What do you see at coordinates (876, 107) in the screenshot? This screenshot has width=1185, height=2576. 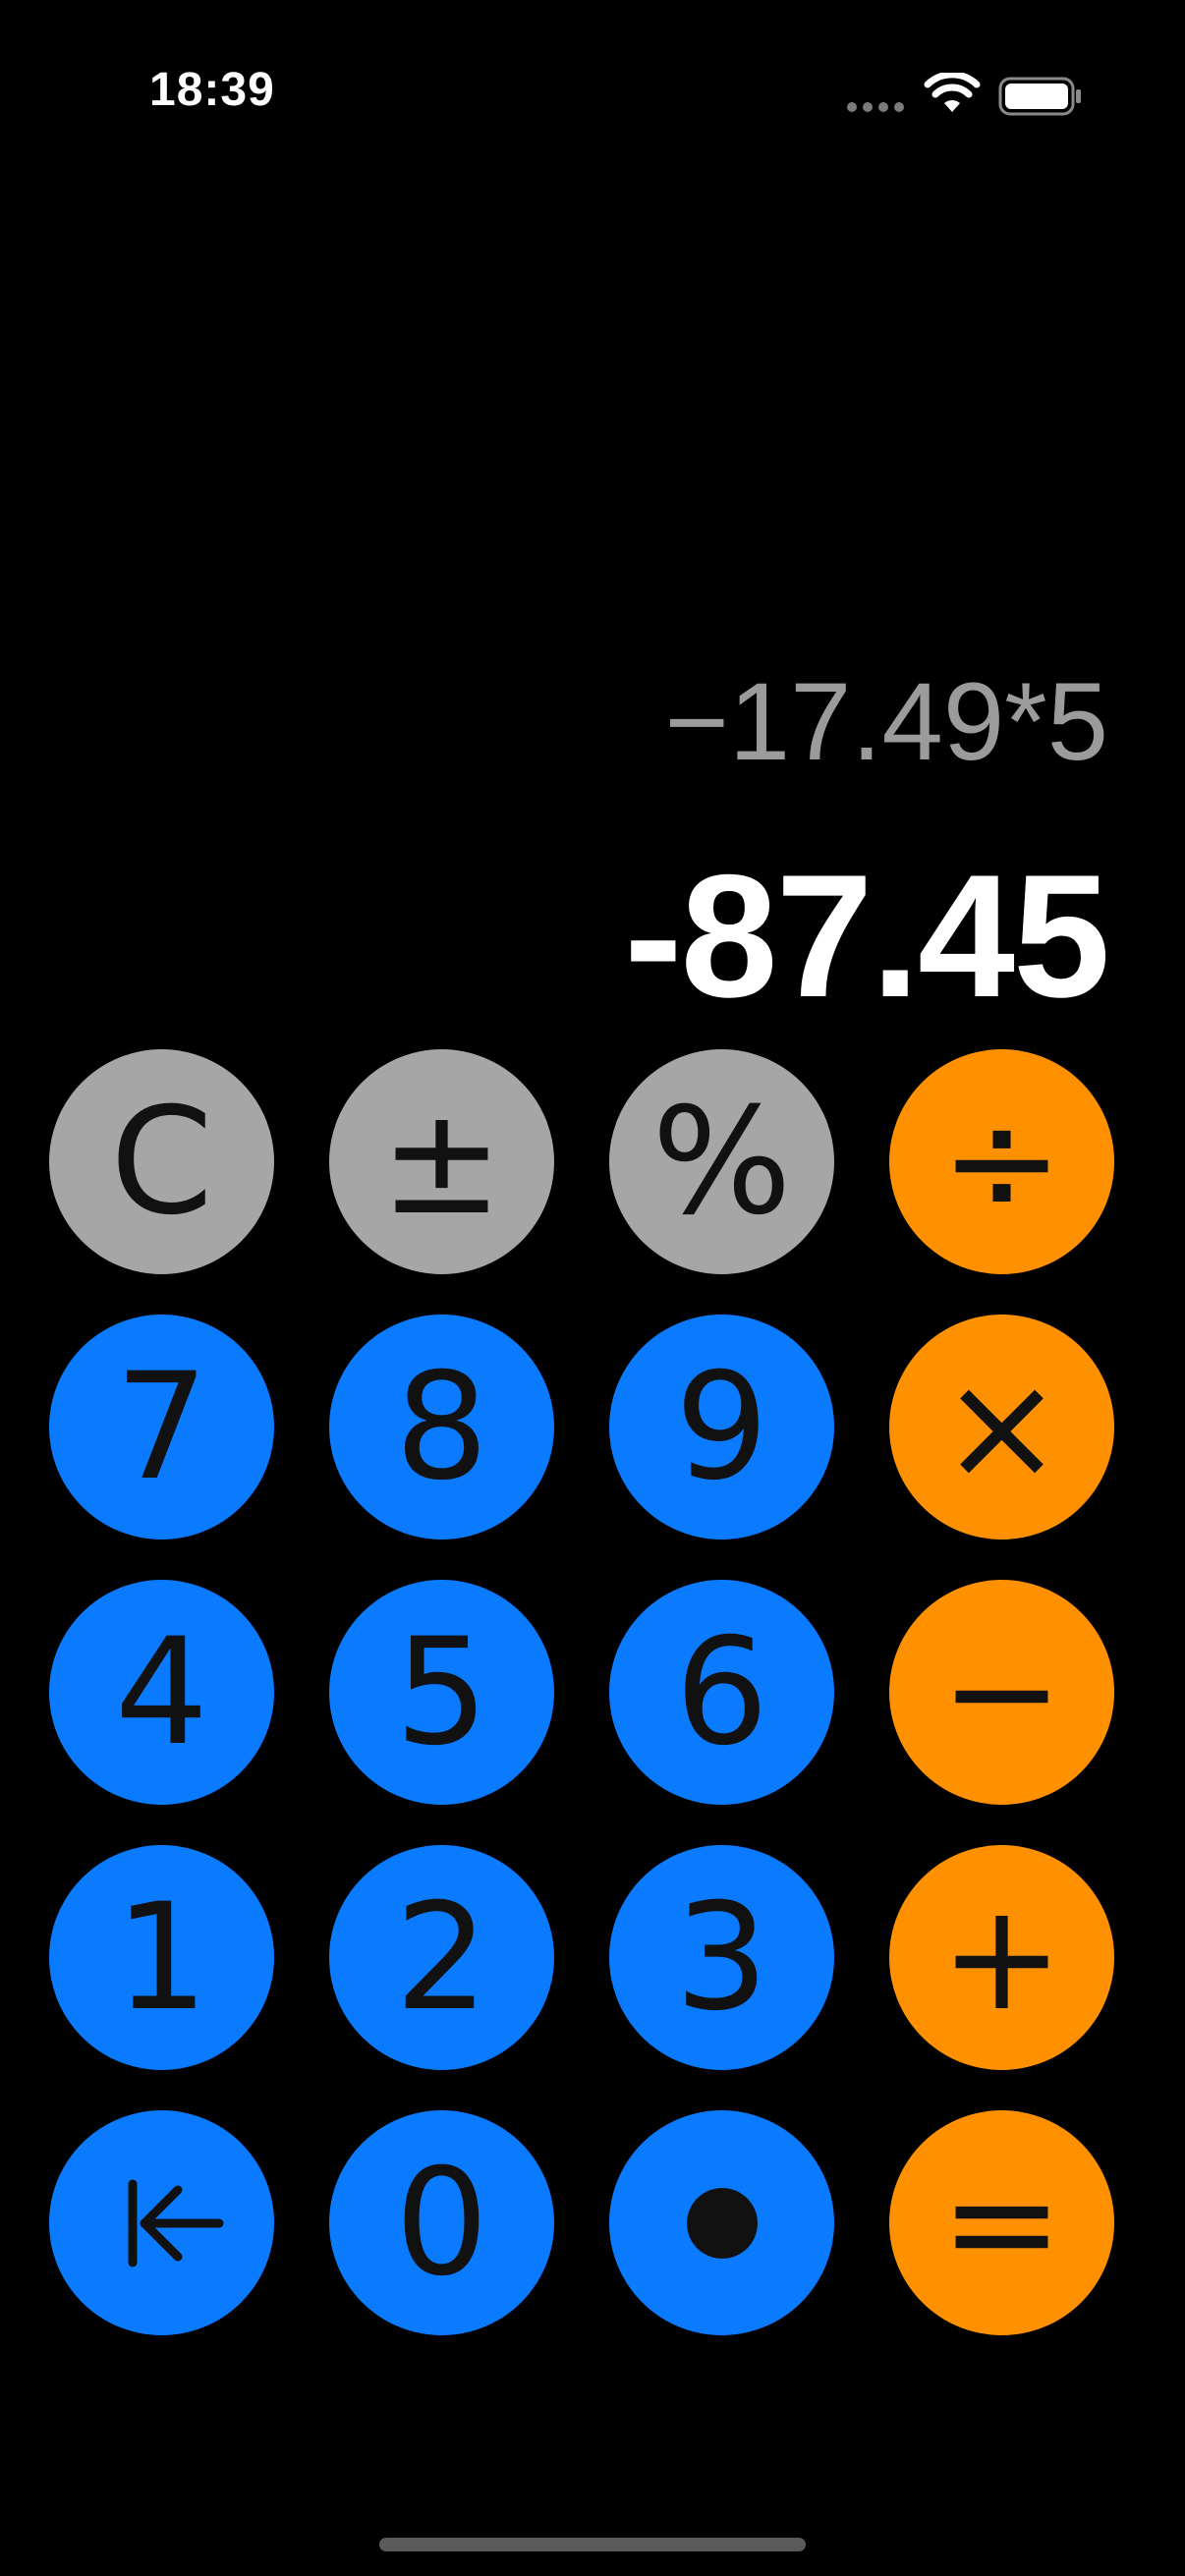 I see `signal-dots-icon` at bounding box center [876, 107].